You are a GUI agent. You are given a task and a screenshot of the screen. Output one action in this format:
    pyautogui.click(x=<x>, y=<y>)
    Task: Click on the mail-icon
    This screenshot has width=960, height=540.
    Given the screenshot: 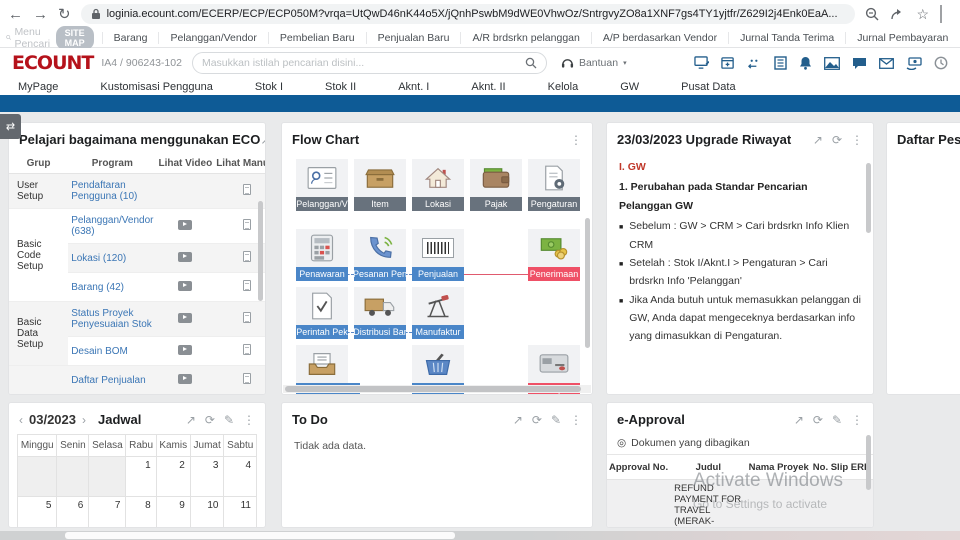 What is the action you would take?
    pyautogui.click(x=886, y=63)
    